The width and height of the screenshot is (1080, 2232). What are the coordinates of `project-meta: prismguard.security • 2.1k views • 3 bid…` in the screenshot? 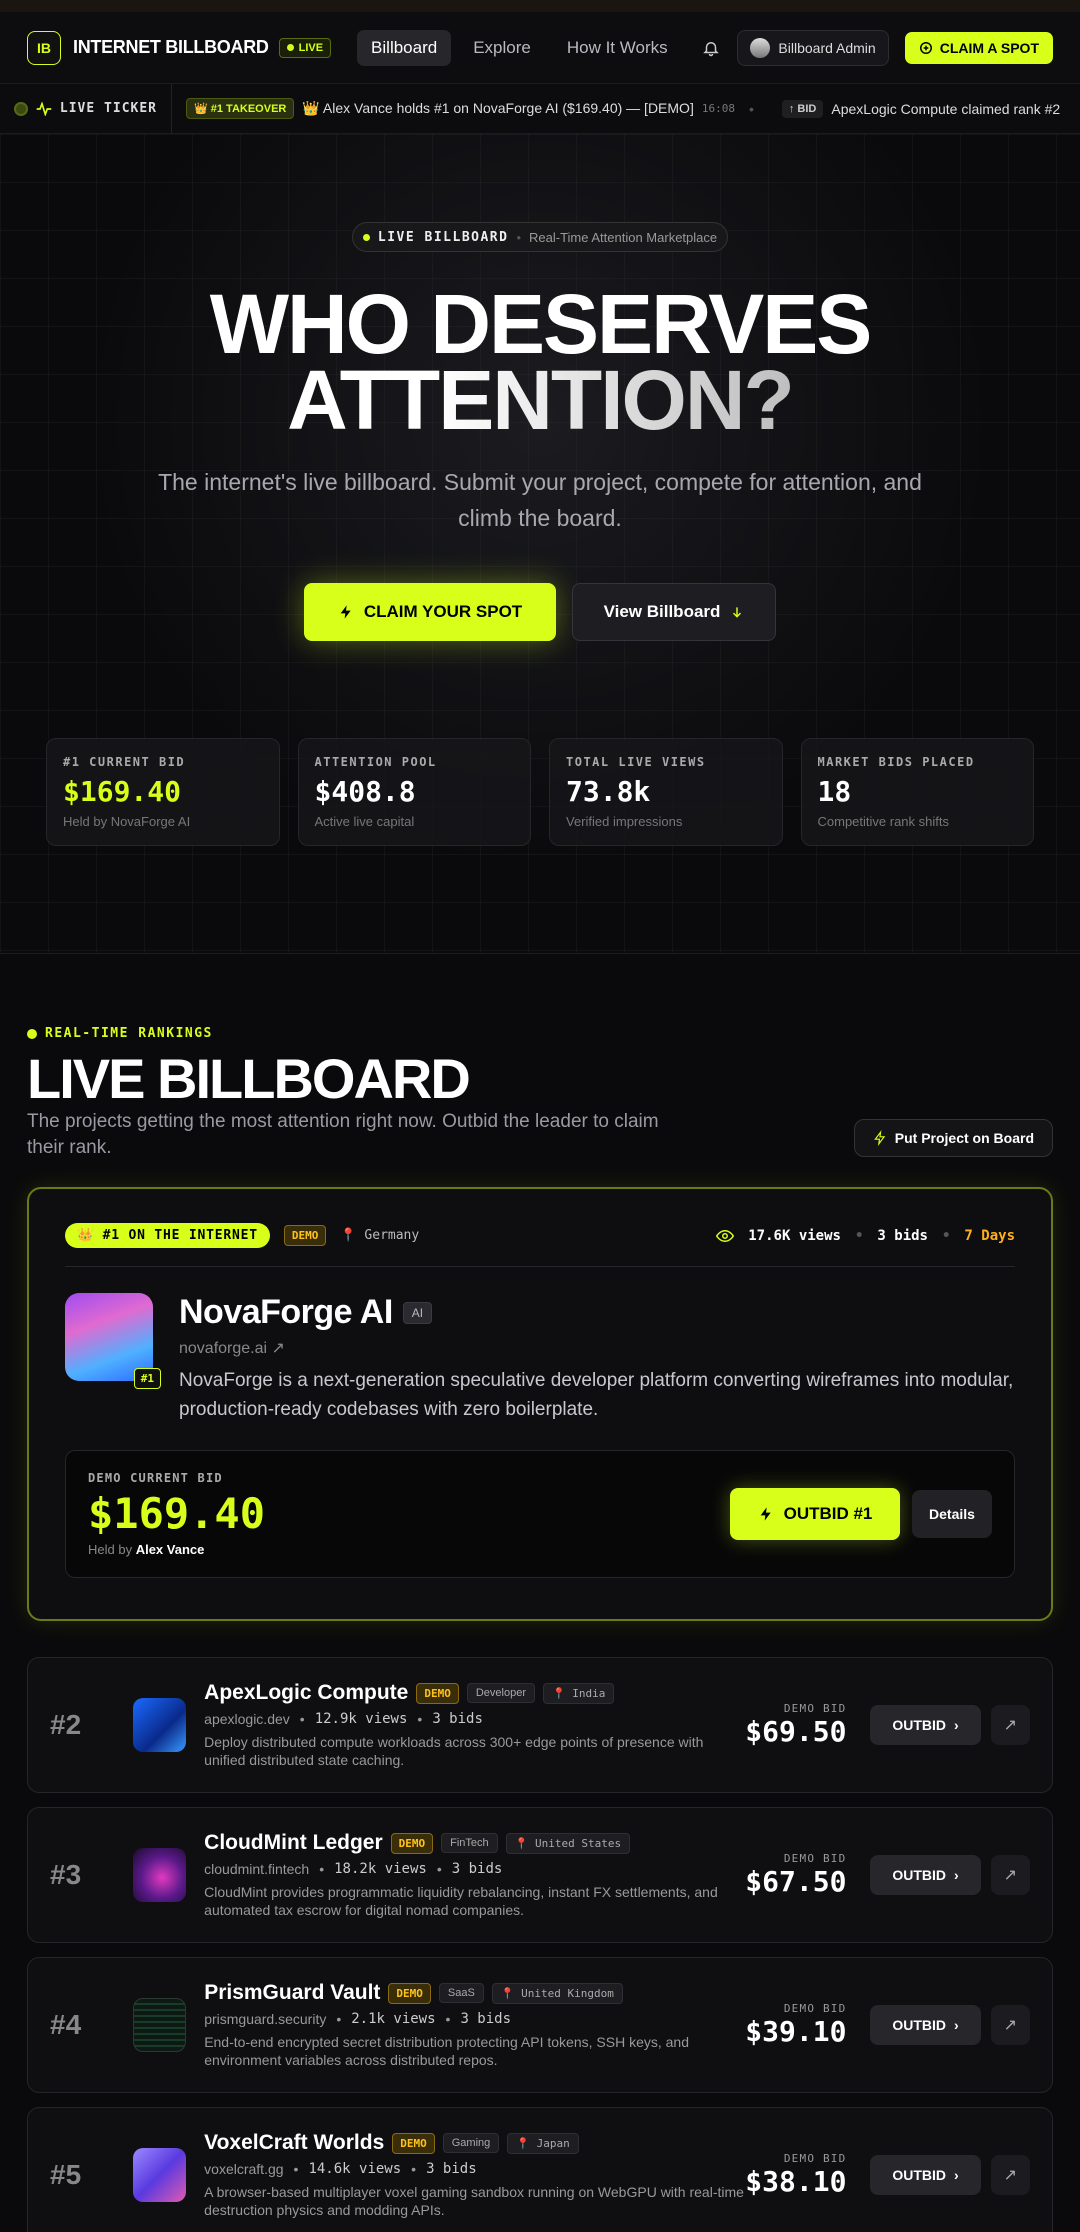 It's located at (474, 2019).